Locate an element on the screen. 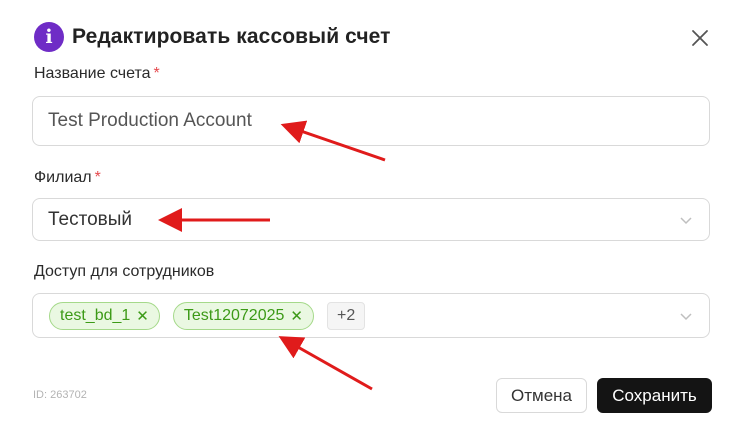  close-icon is located at coordinates (700, 38).